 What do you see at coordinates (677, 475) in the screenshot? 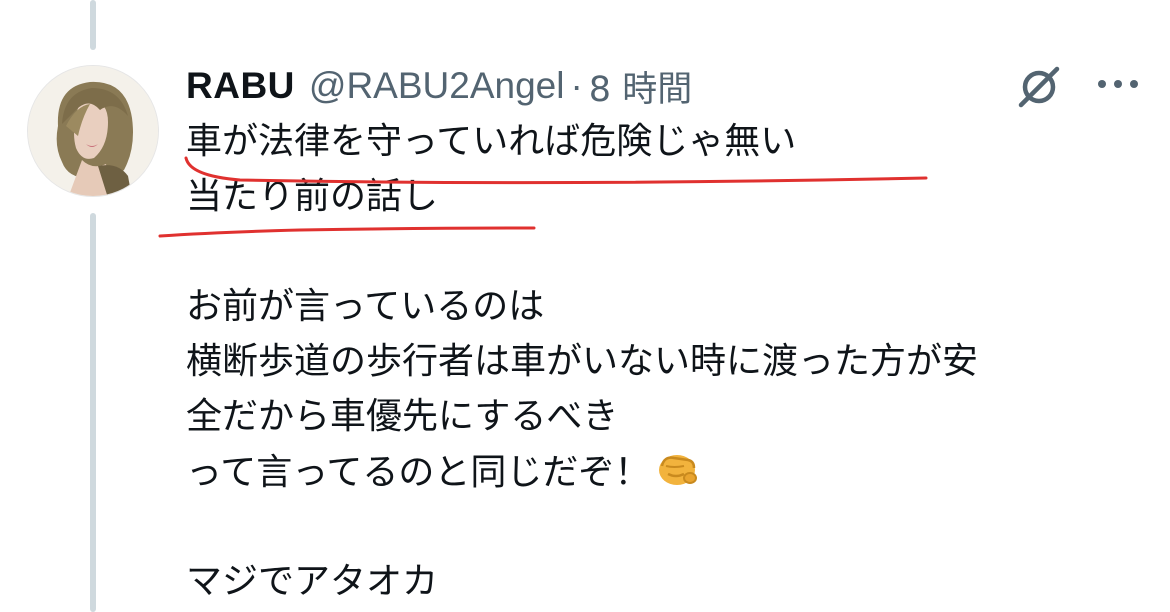
I see `pointing-fist-emoji` at bounding box center [677, 475].